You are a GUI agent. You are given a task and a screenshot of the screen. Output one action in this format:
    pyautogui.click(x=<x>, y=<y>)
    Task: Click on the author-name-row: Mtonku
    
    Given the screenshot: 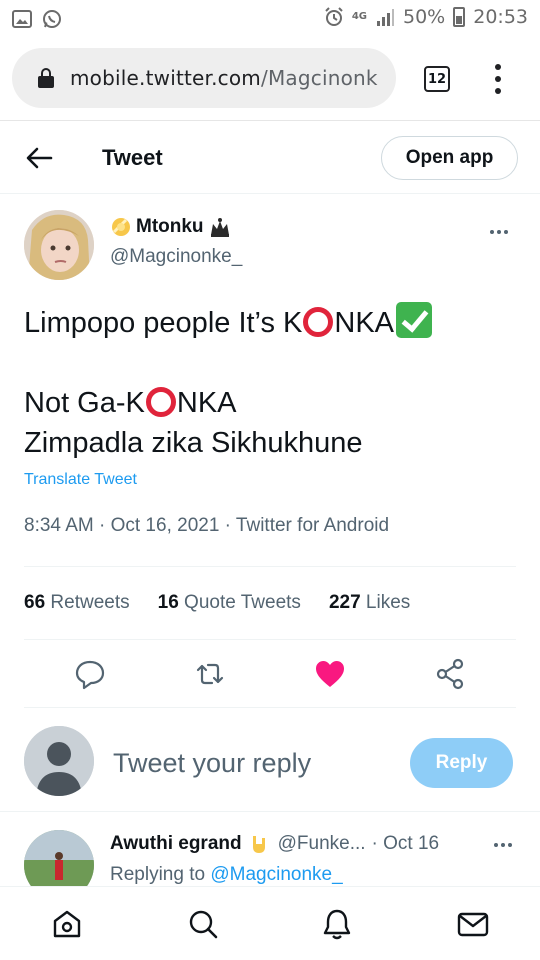 What is the action you would take?
    pyautogui.click(x=176, y=227)
    